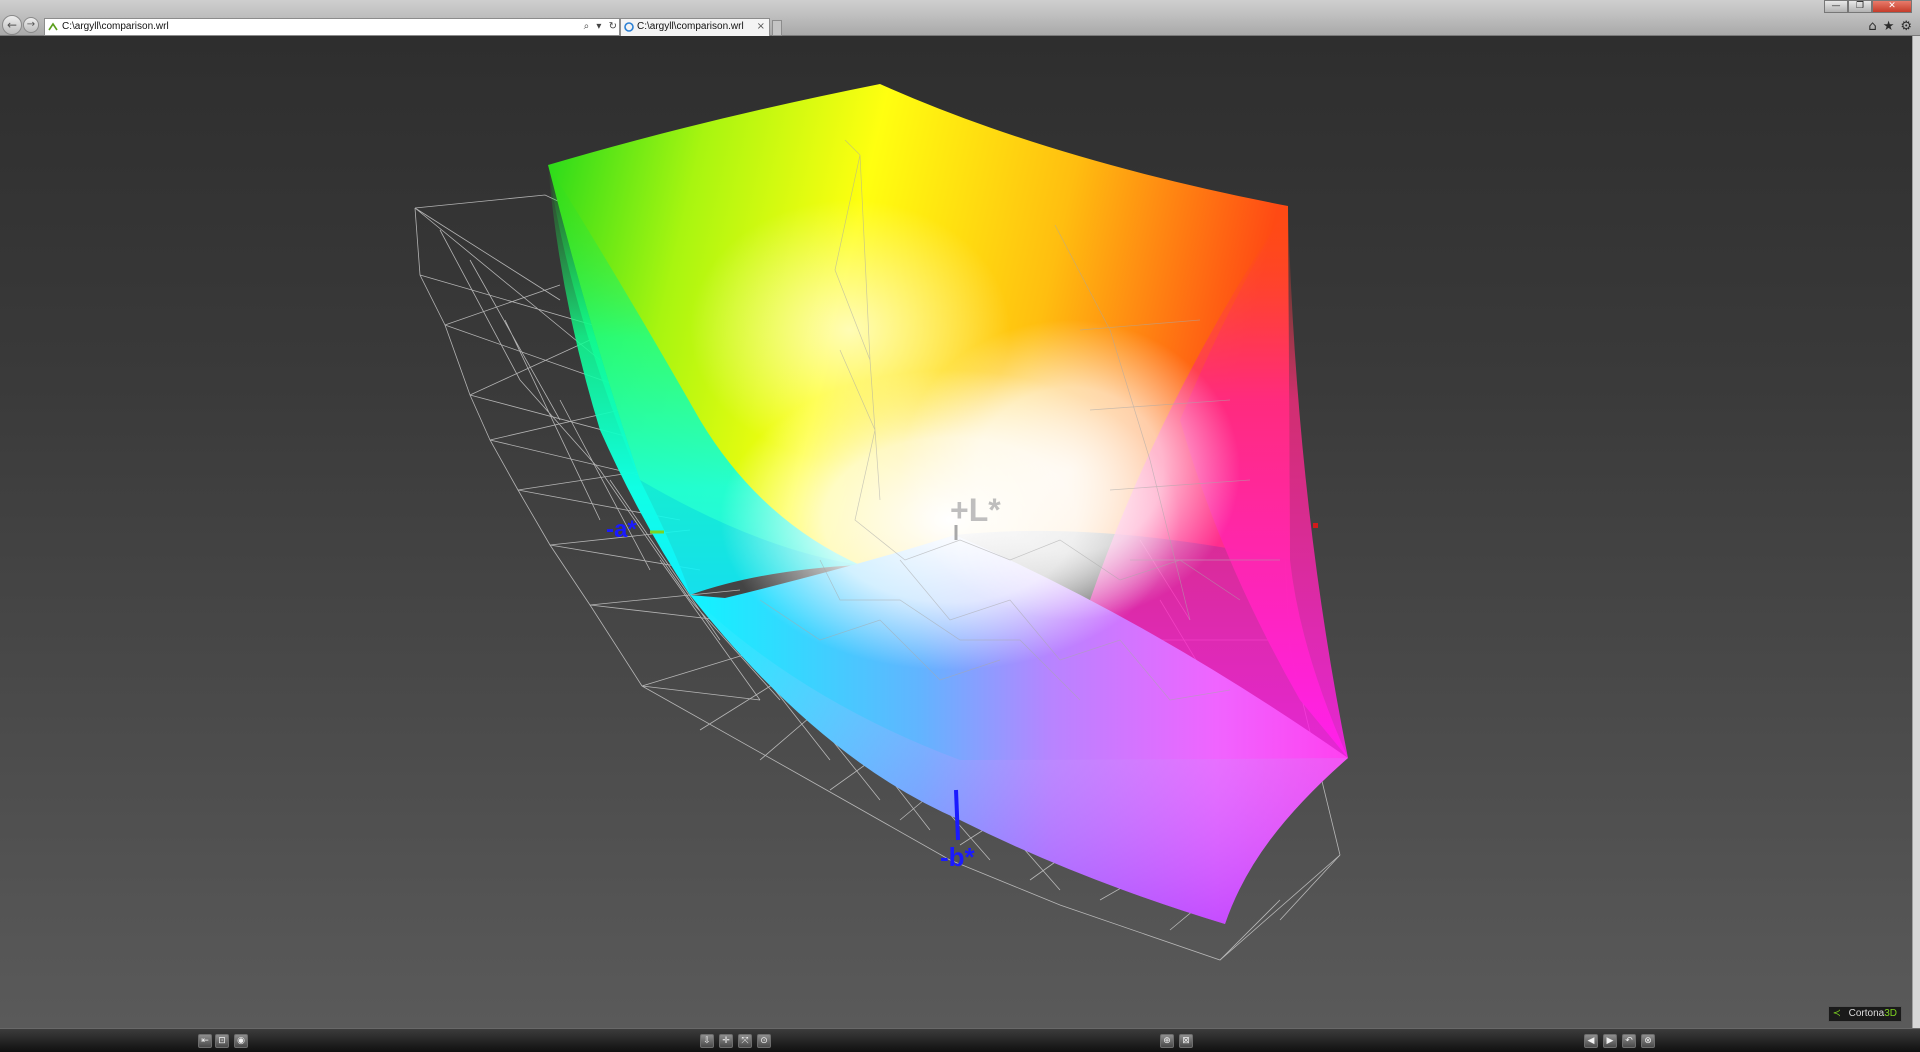 The width and height of the screenshot is (1920, 1052). What do you see at coordinates (332, 27) in the screenshot?
I see `address-bar: C:\argyll\comparison.wrl ⌕ ▾ ↻` at bounding box center [332, 27].